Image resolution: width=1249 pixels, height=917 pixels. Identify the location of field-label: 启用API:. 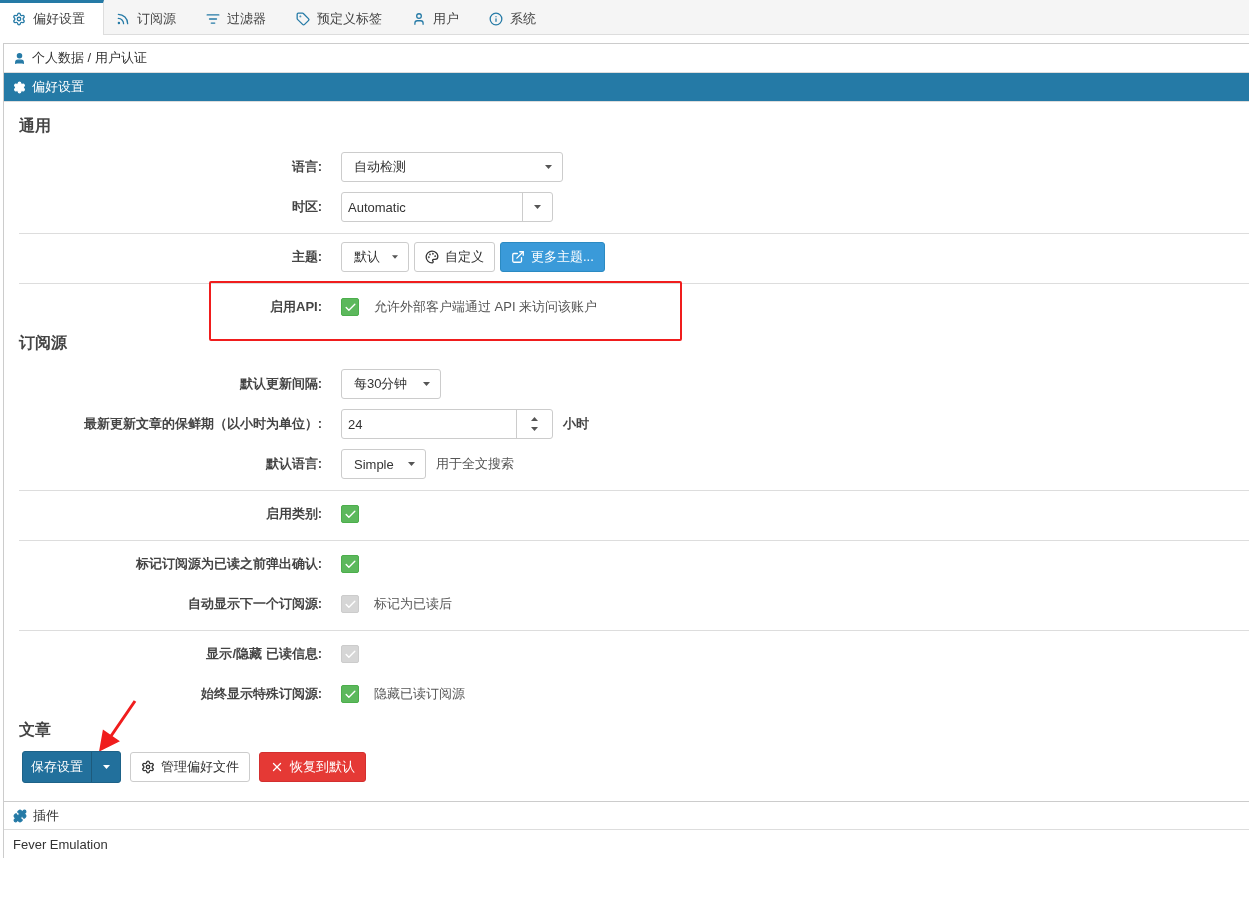
(295, 307).